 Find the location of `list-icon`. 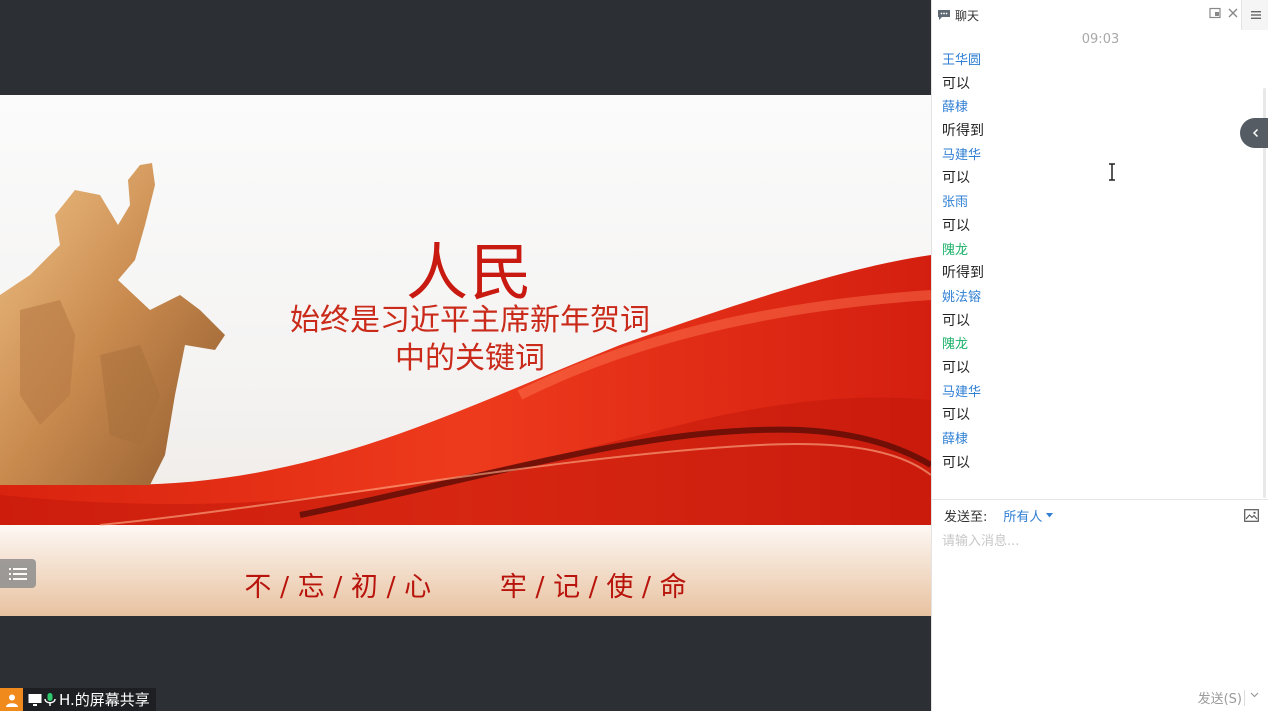

list-icon is located at coordinates (18, 573).